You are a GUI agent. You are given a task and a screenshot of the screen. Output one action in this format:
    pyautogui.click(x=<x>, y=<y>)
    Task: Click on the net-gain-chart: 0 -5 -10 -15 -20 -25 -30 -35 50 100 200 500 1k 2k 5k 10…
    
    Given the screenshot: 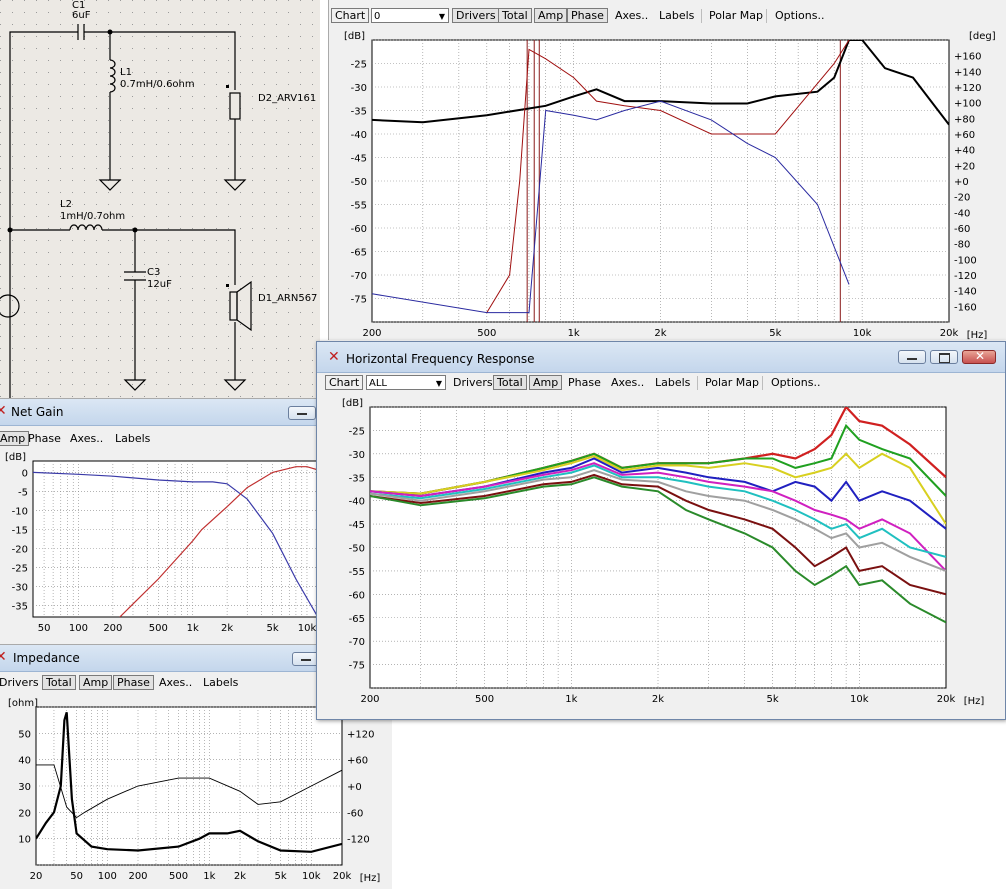 What is the action you would take?
    pyautogui.click(x=162, y=543)
    